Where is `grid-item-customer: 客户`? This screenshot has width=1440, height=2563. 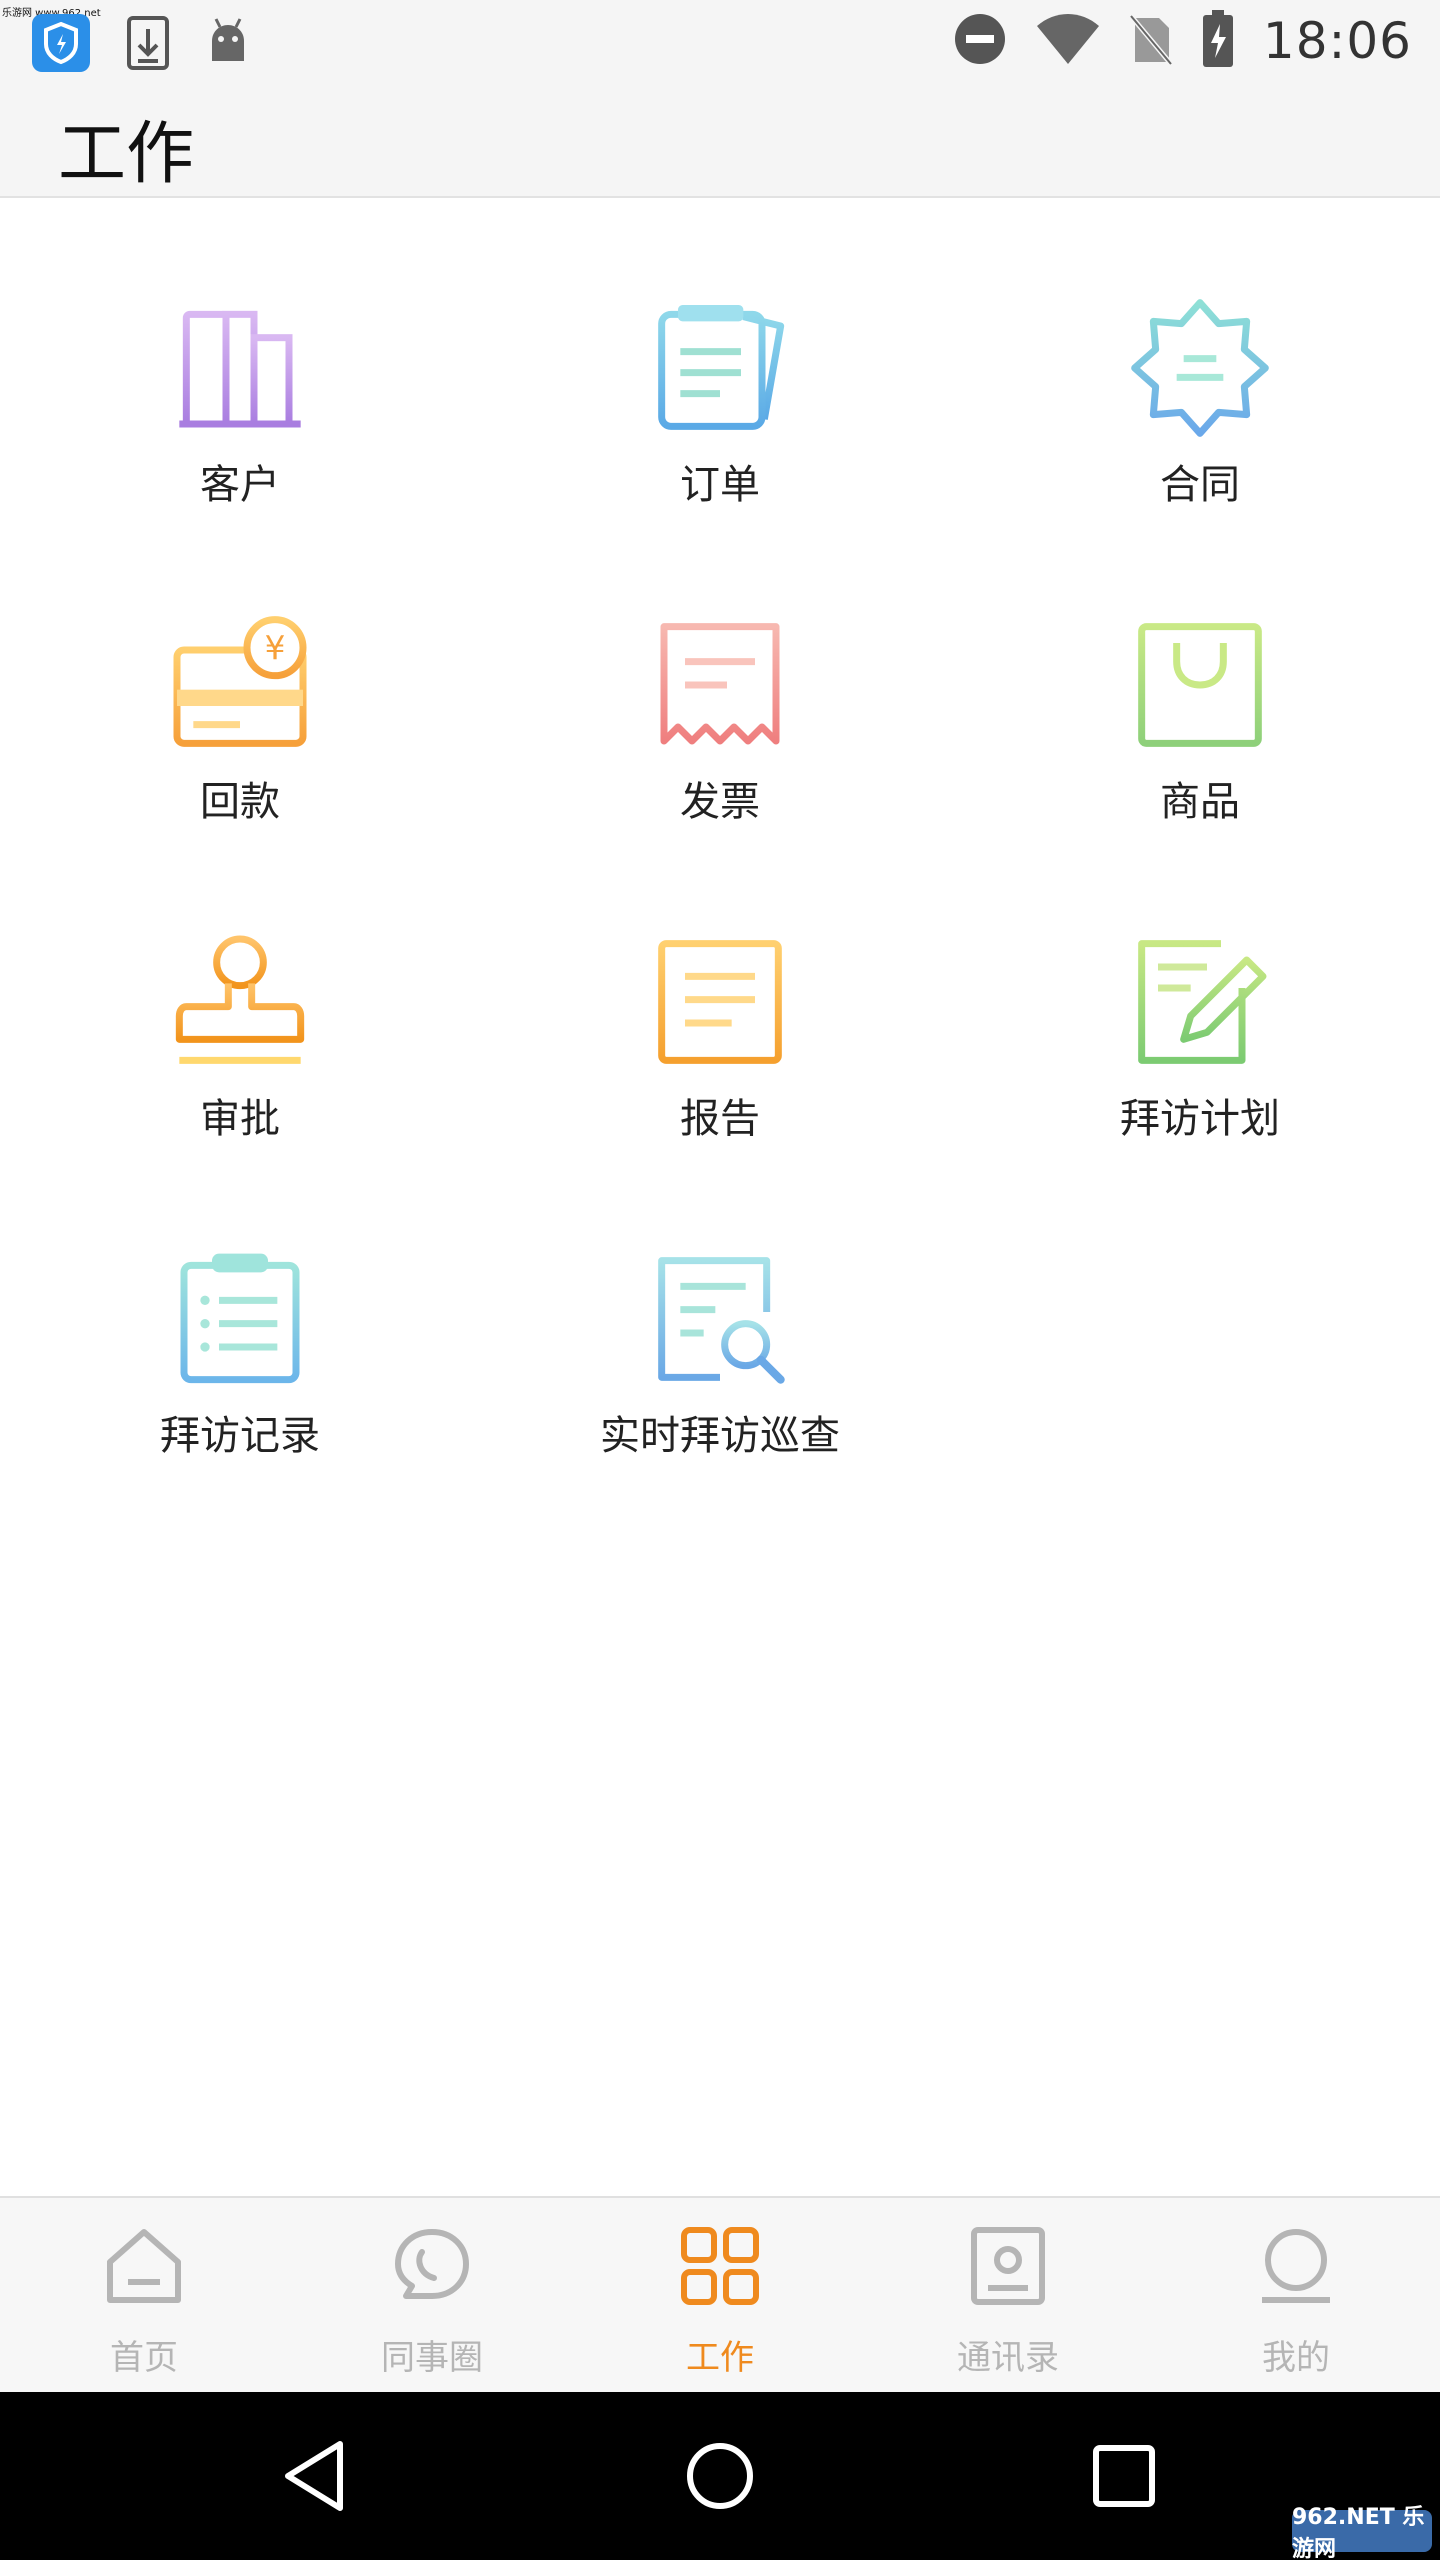
grid-item-customer: 客户 is located at coordinates (240, 408).